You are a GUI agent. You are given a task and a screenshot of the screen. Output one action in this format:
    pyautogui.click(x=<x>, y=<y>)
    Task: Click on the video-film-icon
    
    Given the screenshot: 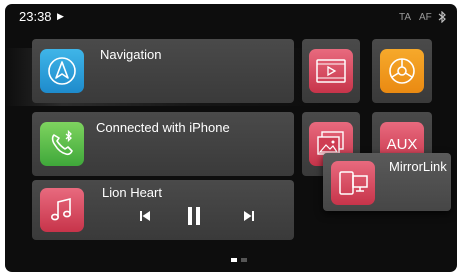 What is the action you would take?
    pyautogui.click(x=331, y=71)
    